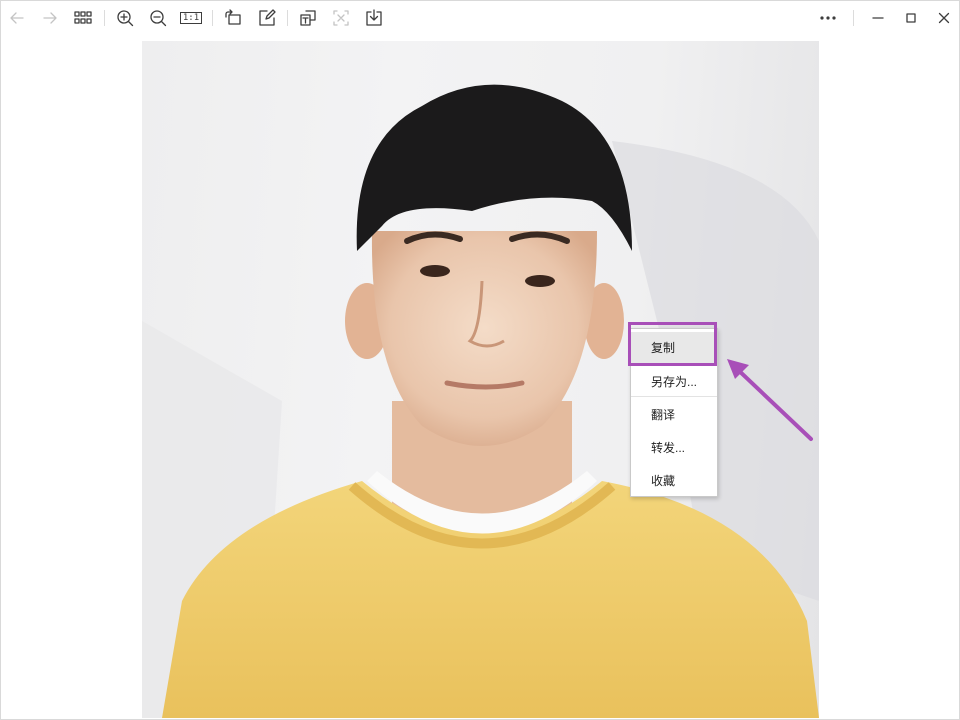 The image size is (960, 720). Describe the element at coordinates (233, 18) in the screenshot. I see `rotate-icon` at that location.